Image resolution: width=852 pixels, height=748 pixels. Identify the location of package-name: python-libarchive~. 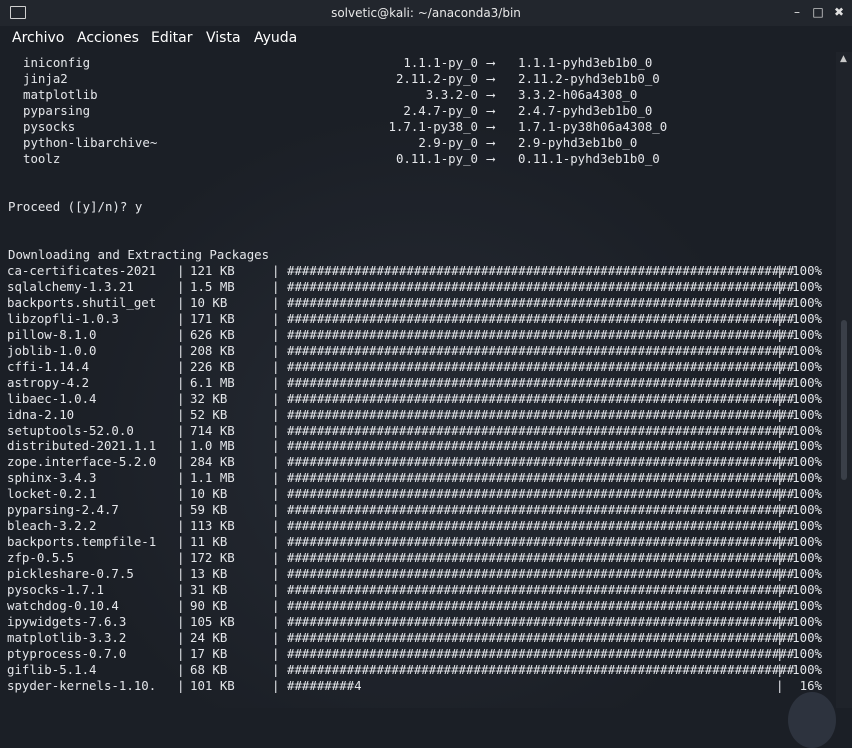
(90, 142).